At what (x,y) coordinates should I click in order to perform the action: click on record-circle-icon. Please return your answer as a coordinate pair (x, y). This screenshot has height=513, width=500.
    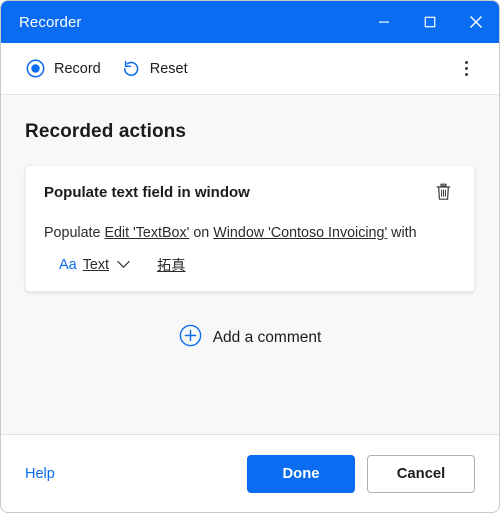
    Looking at the image, I should click on (35, 69).